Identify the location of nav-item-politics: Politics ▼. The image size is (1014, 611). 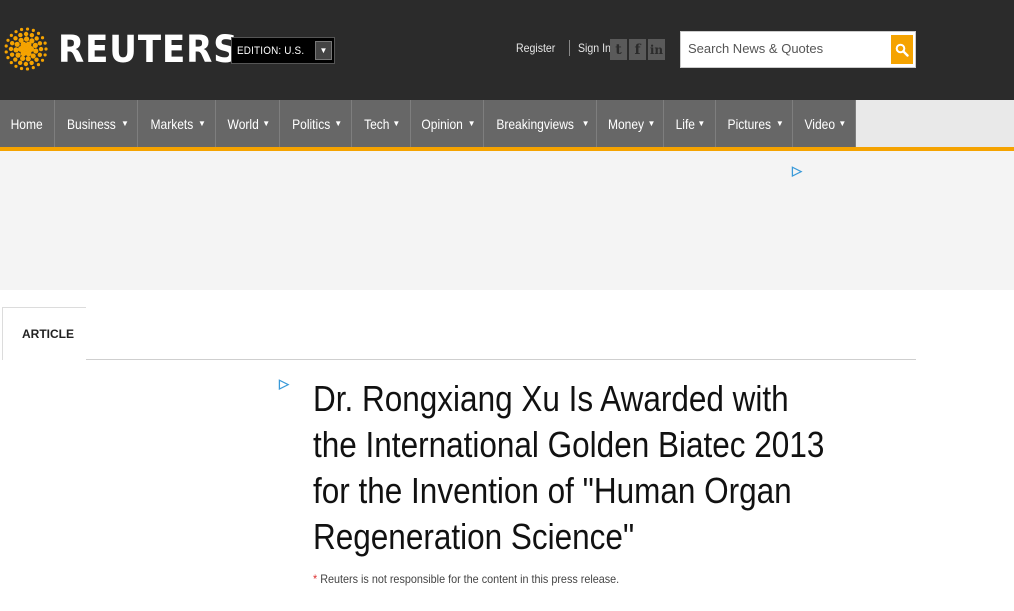
(316, 123).